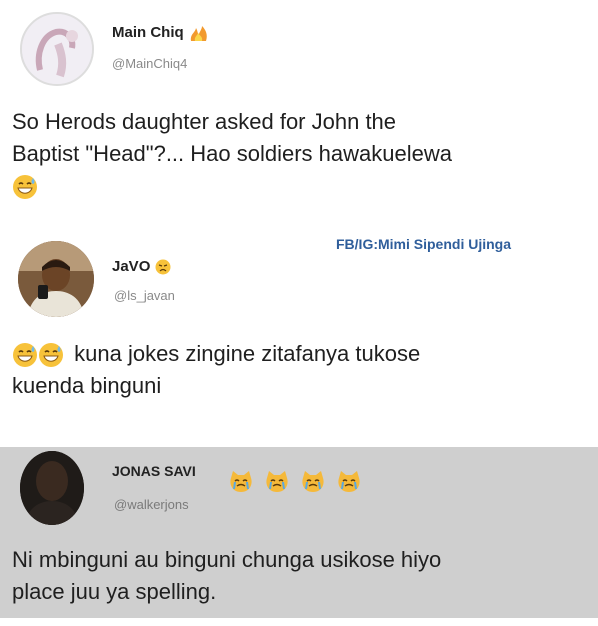  I want to click on post3-line2: place juu ya spelling., so click(114, 591).